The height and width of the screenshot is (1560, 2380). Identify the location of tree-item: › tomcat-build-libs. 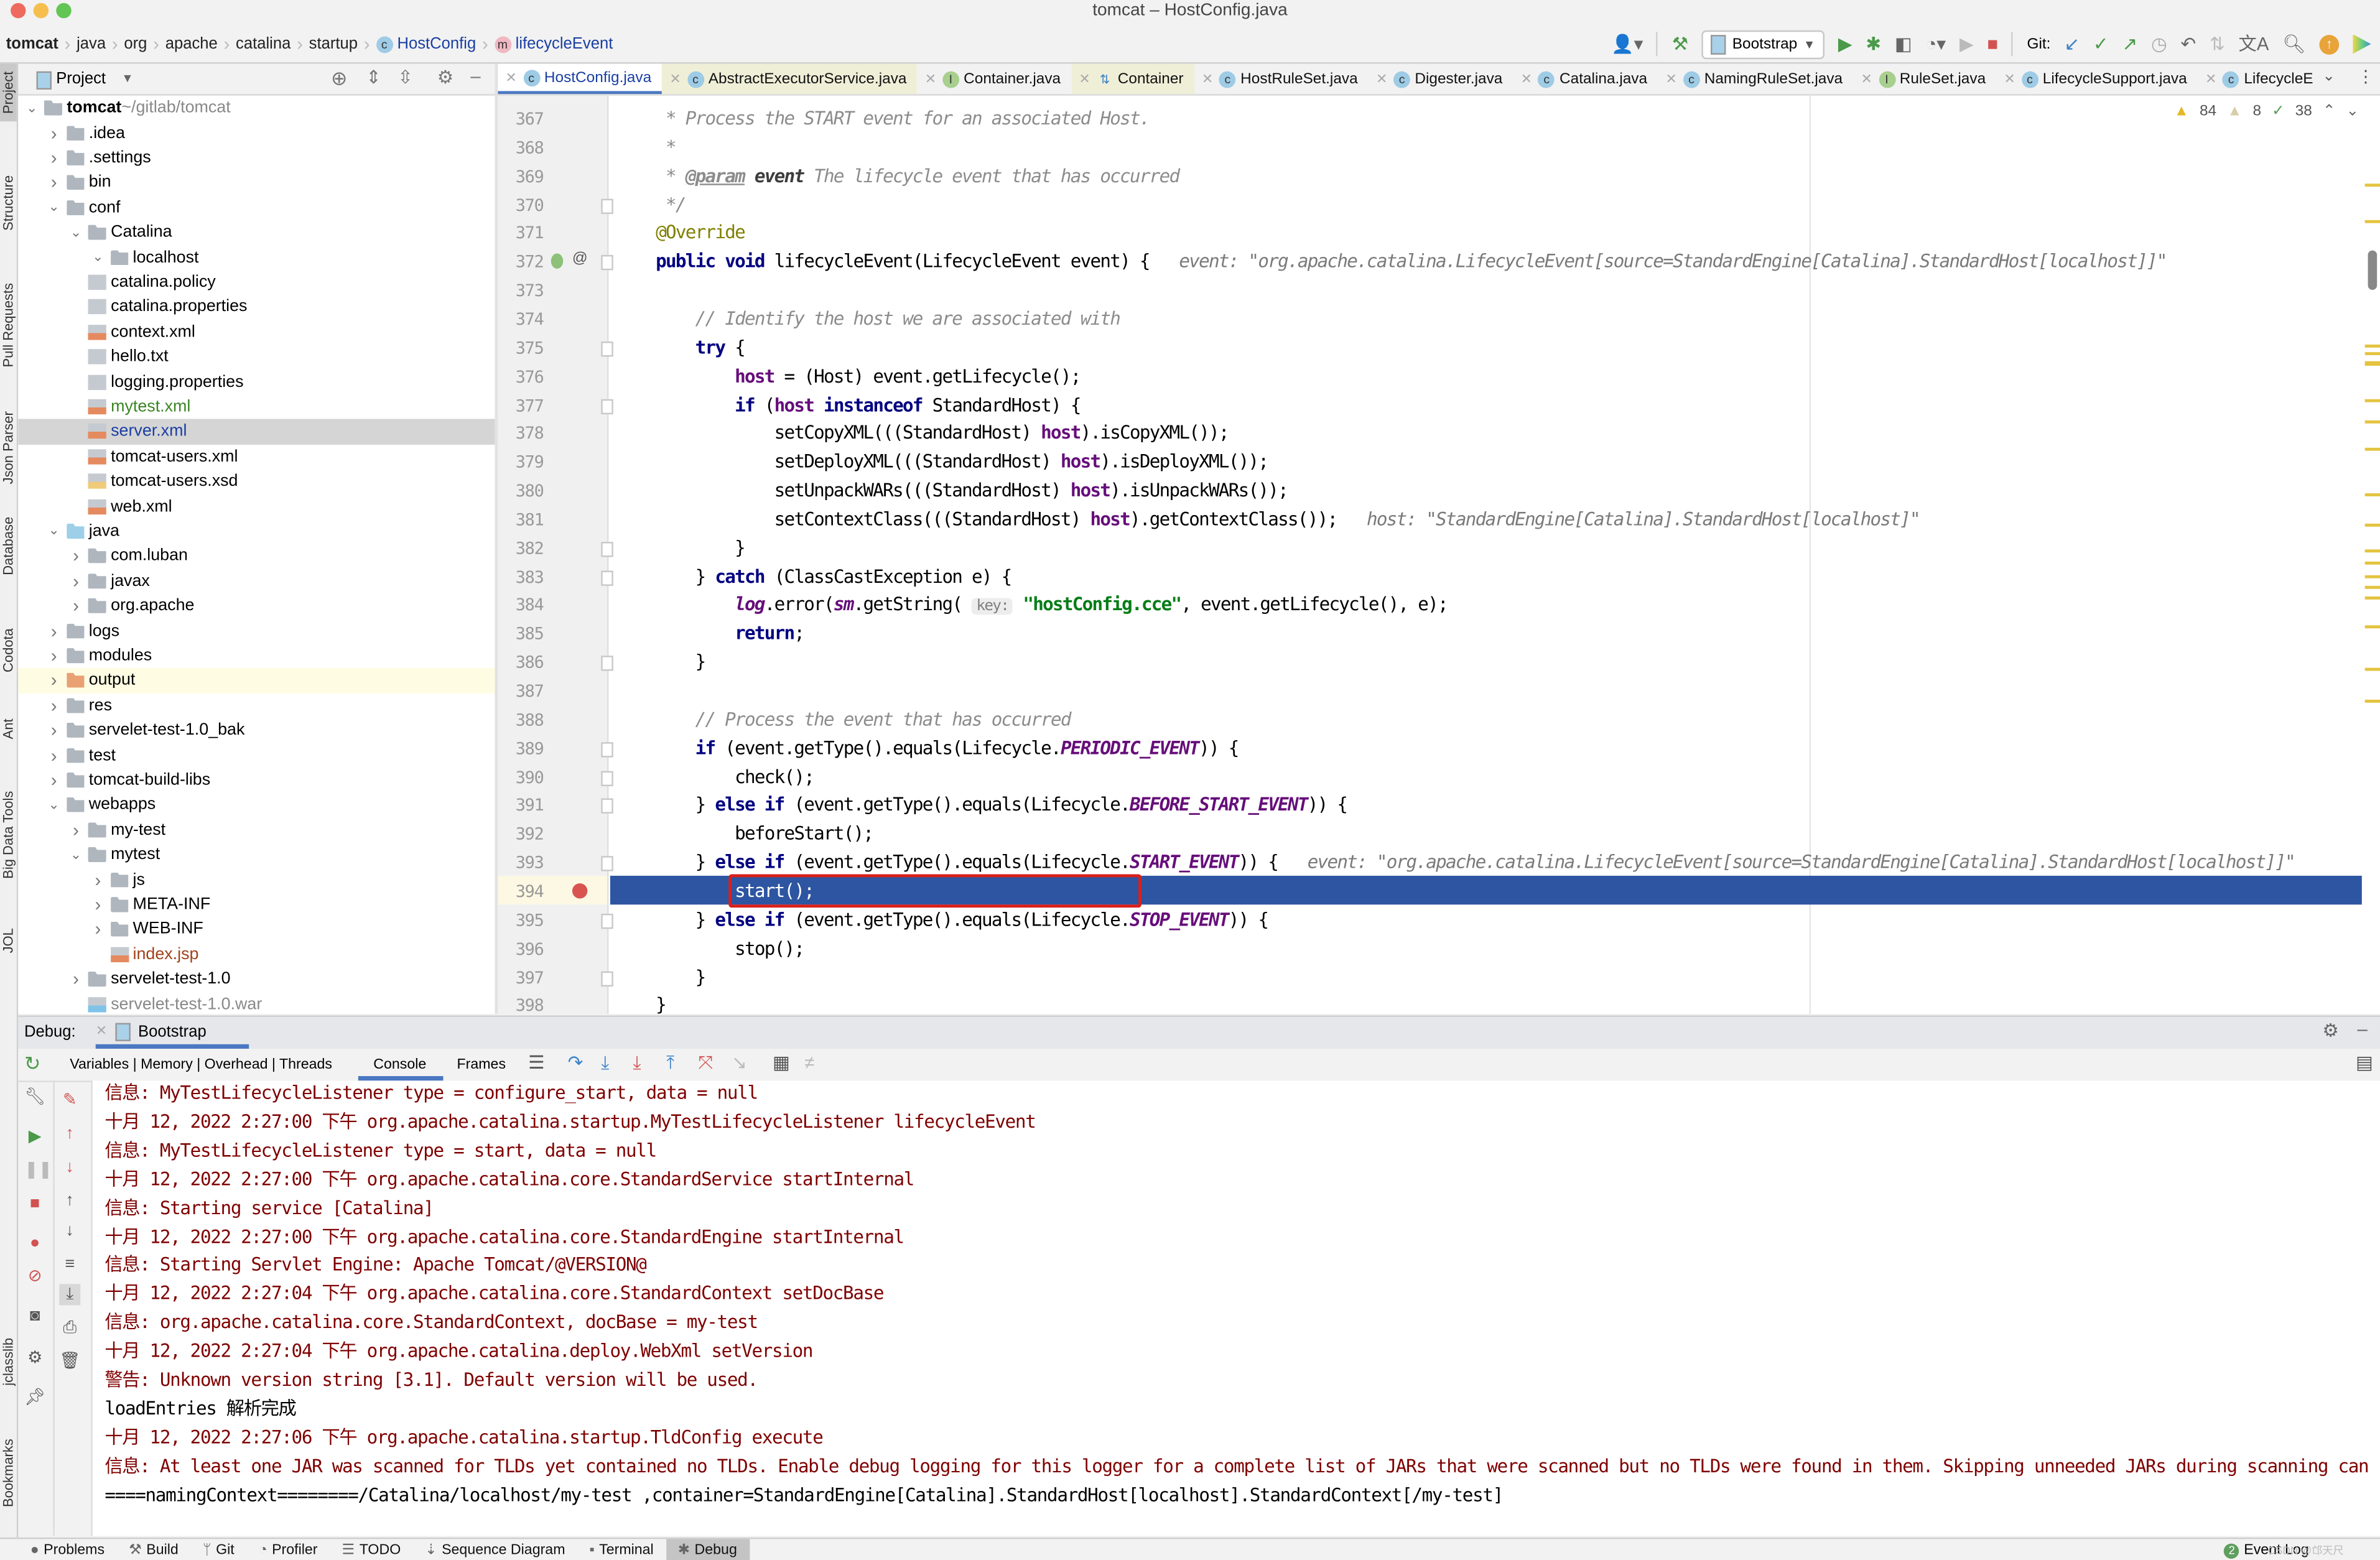
(256, 780).